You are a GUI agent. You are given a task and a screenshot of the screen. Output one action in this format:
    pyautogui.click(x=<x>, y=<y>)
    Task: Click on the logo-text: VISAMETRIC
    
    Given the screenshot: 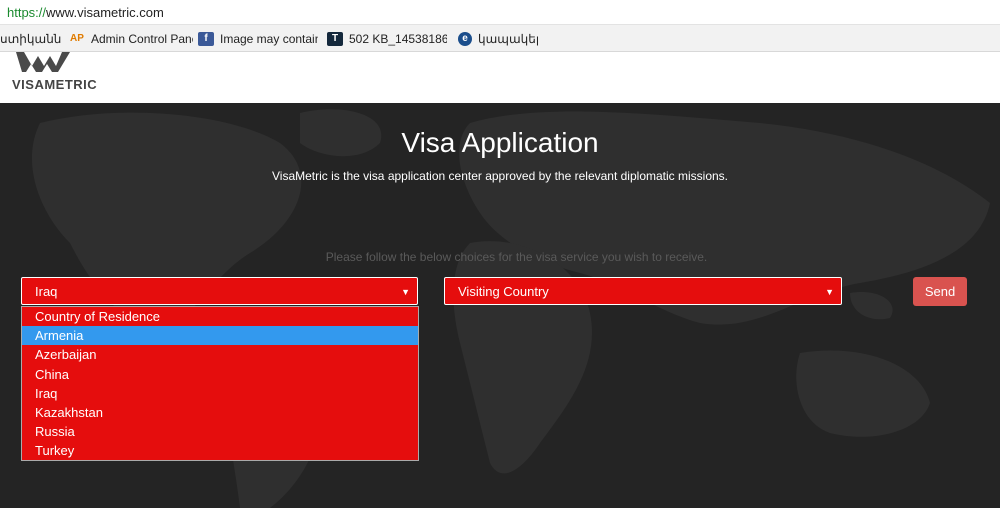 What is the action you would take?
    pyautogui.click(x=54, y=84)
    